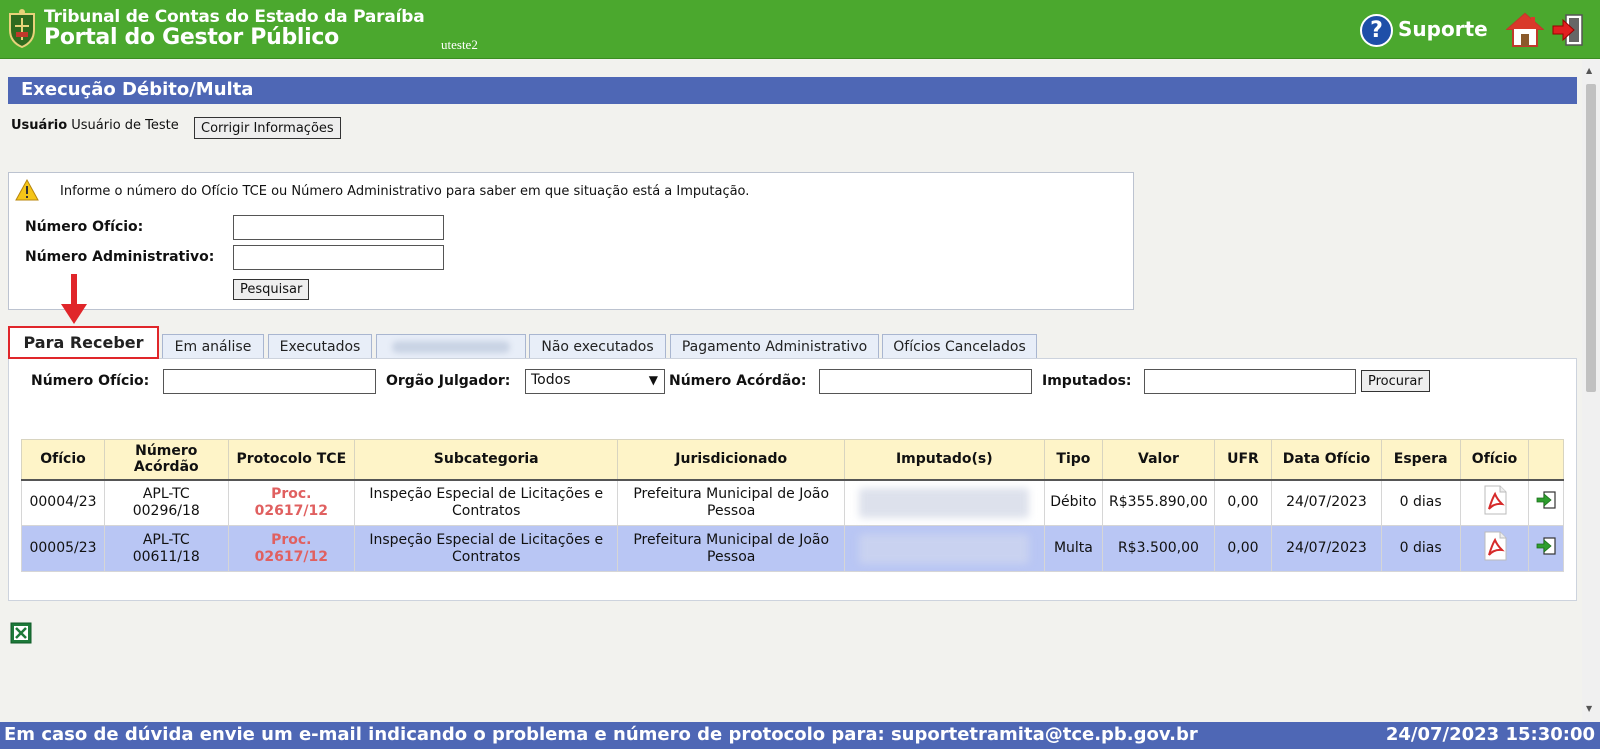 The image size is (1600, 749). I want to click on logged-username: uteste2, so click(459, 44).